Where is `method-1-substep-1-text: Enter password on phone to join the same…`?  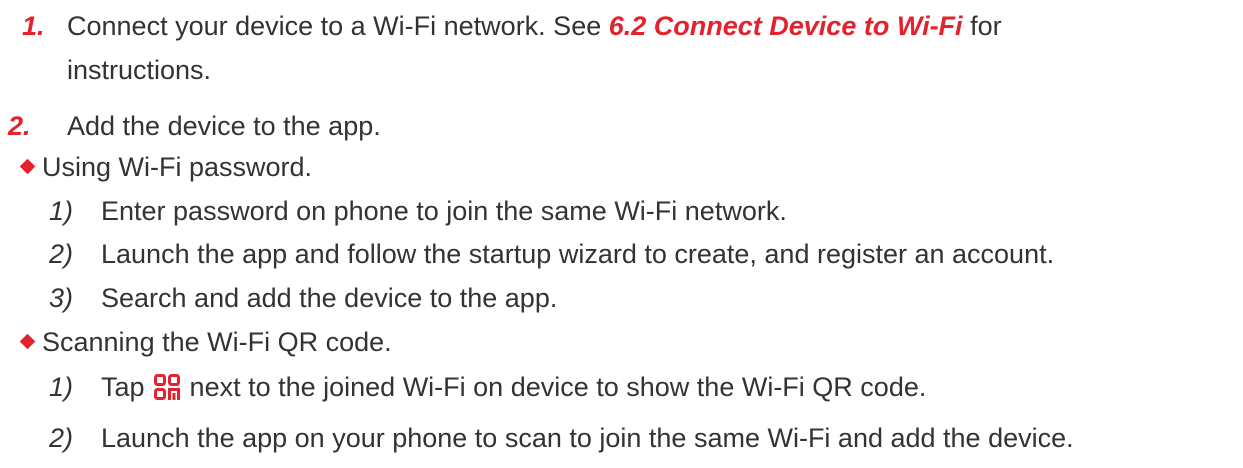 method-1-substep-1-text: Enter password on phone to join the same… is located at coordinates (444, 211).